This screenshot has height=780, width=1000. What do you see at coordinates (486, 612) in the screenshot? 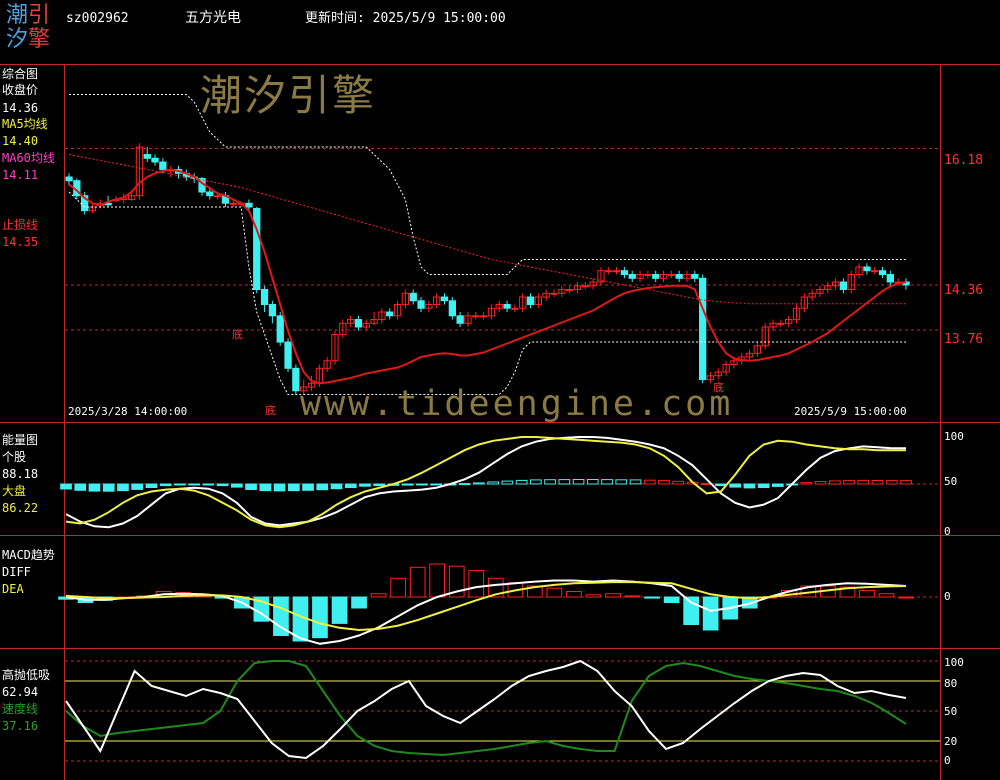
I see `diff-line` at bounding box center [486, 612].